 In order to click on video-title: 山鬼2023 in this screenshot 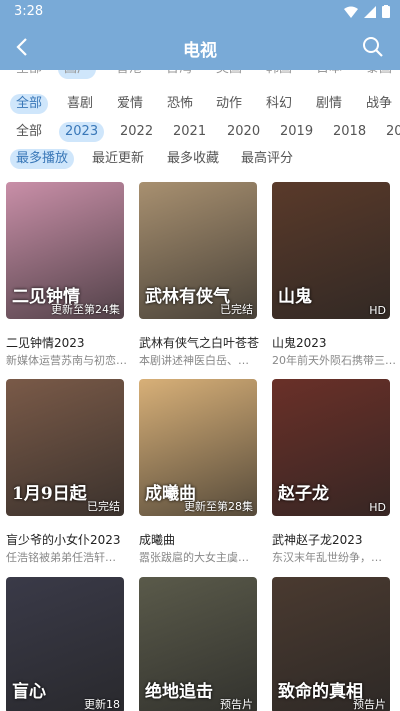, I will do `click(336, 342)`.